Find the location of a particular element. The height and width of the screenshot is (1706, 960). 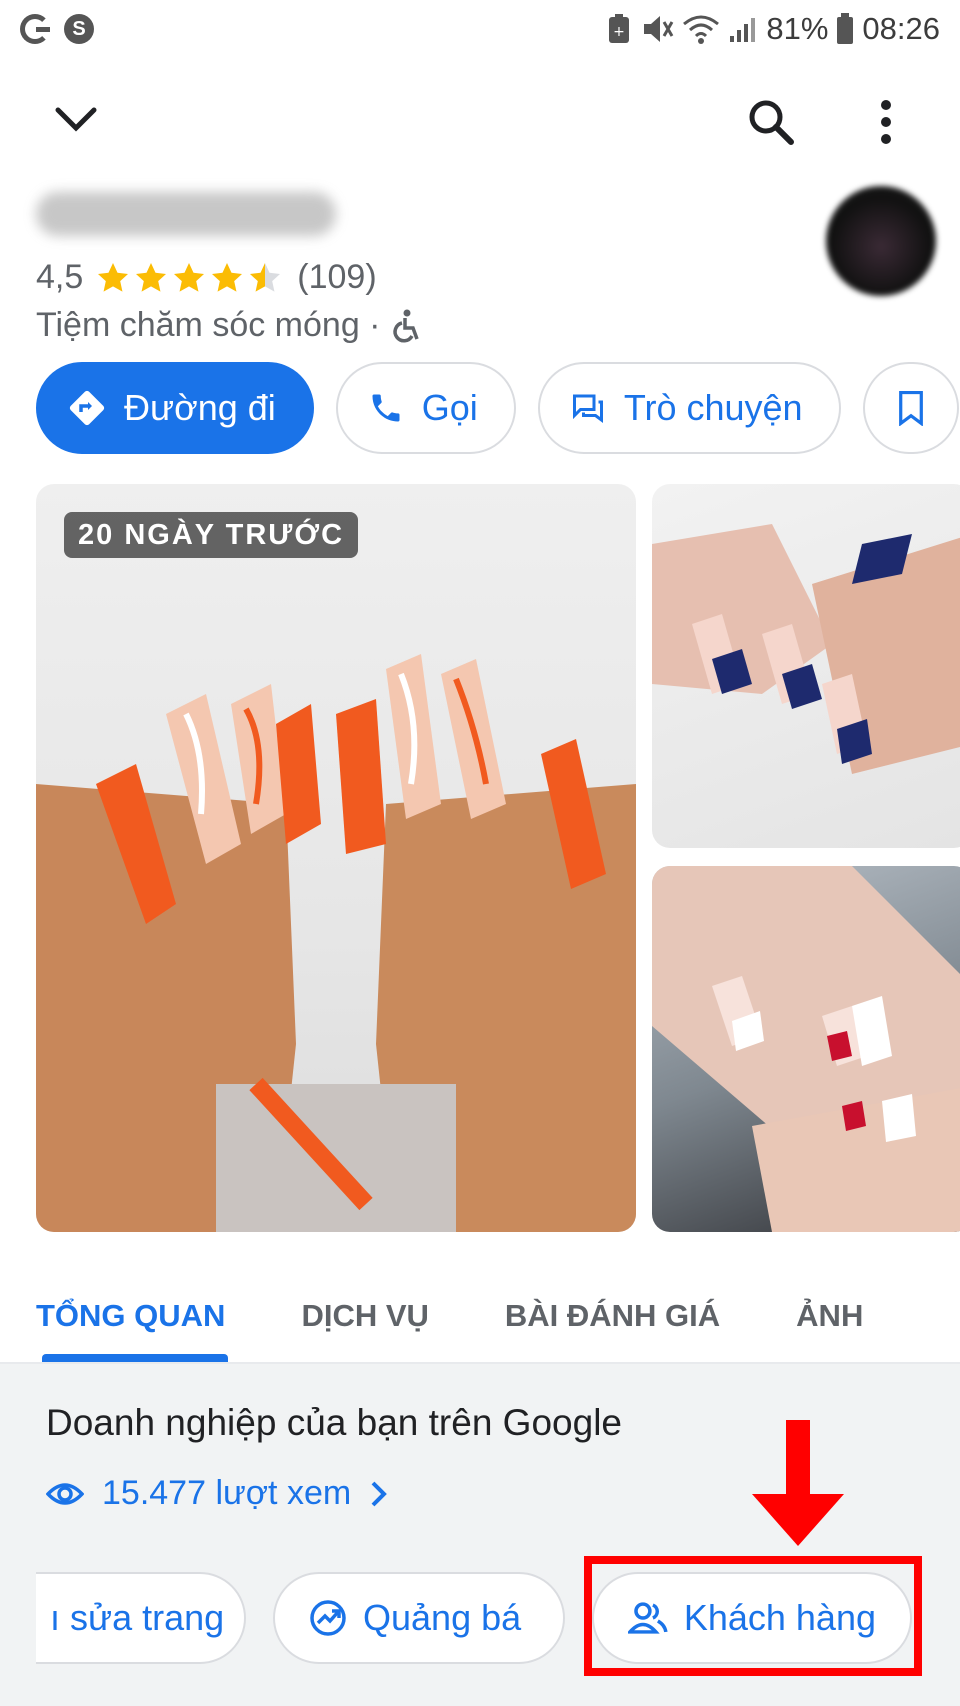

category-label: Tiệm chăm sóc móng · is located at coordinates (208, 325).